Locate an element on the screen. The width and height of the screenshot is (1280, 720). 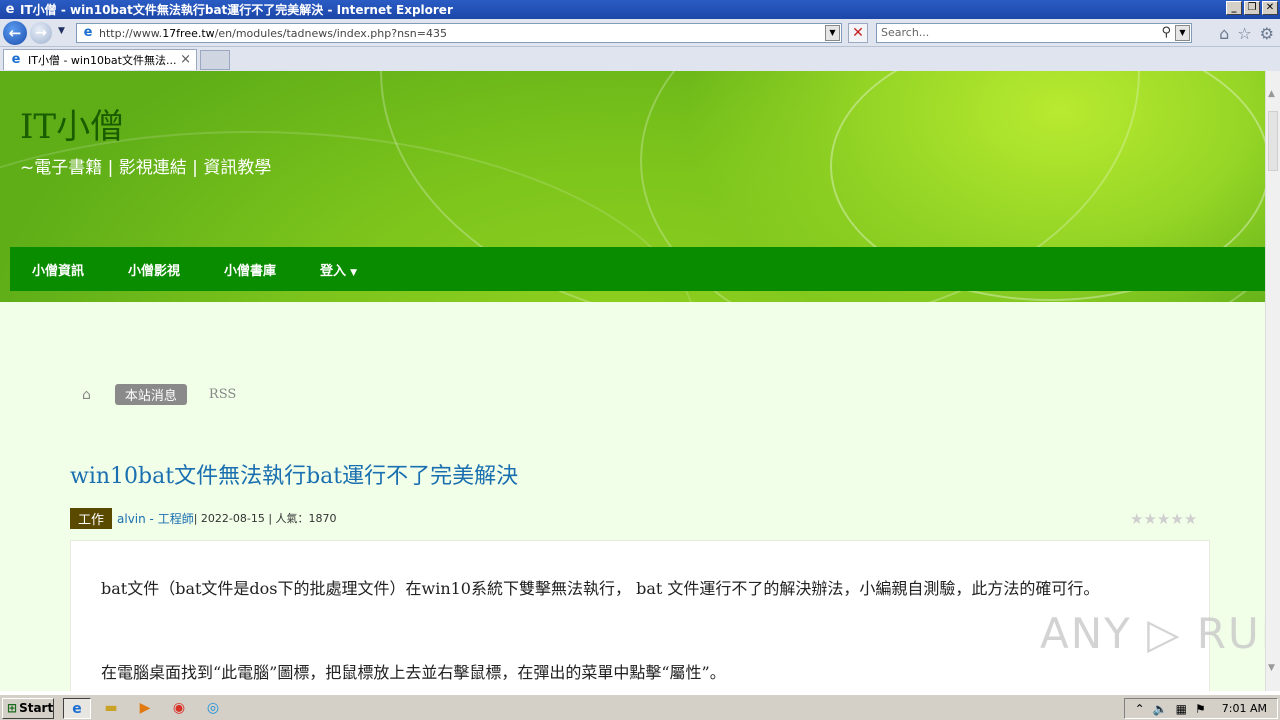
tab-strip: e IT小僧 - win10bat文件無法... × is located at coordinates (640, 59).